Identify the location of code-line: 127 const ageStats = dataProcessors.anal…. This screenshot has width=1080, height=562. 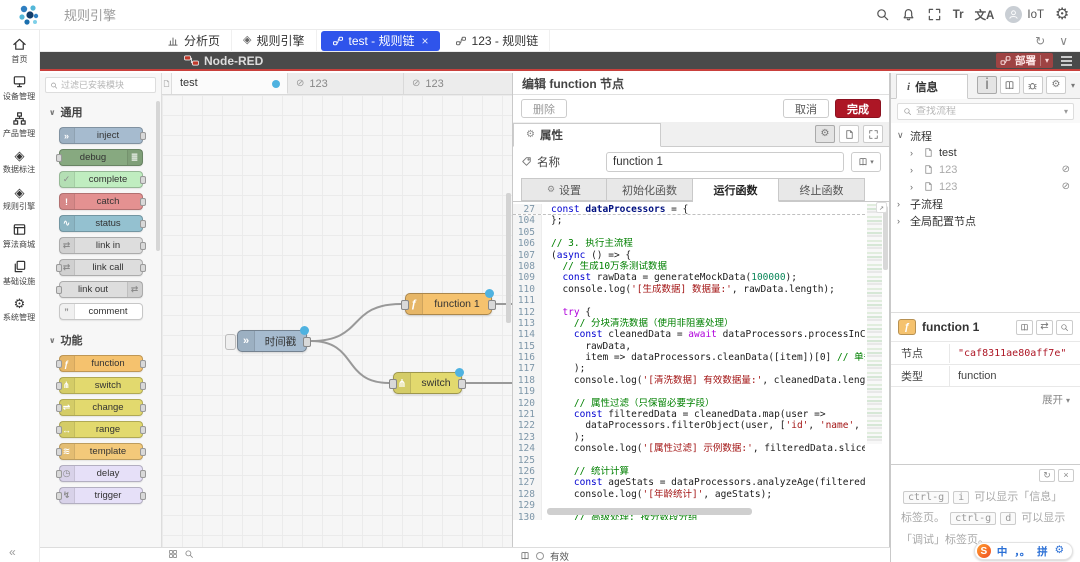
(689, 483).